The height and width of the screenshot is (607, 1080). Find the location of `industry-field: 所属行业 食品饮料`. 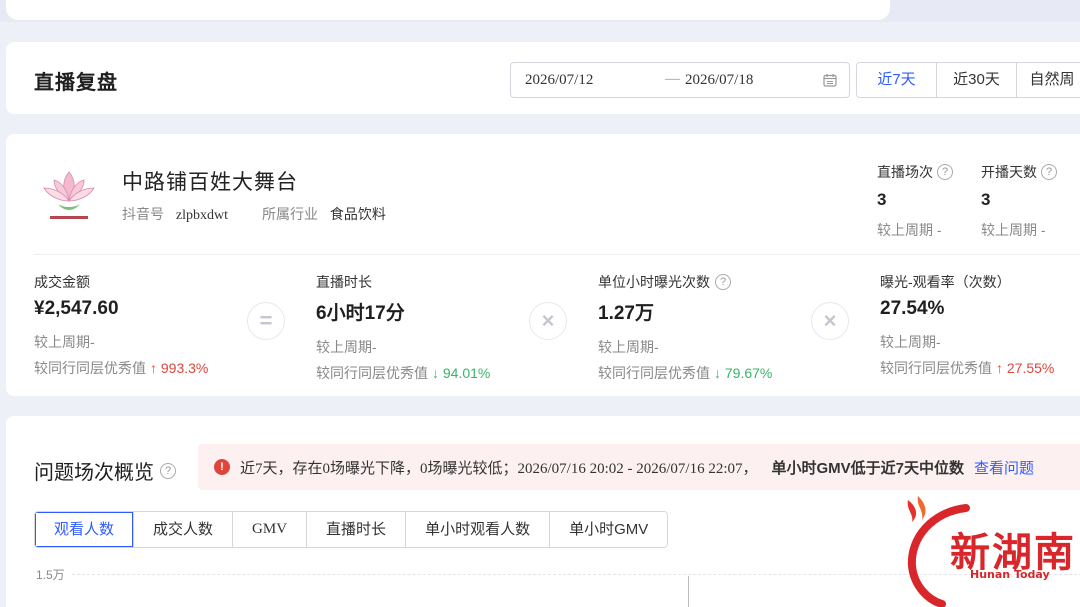

industry-field: 所属行业 食品饮料 is located at coordinates (324, 214).